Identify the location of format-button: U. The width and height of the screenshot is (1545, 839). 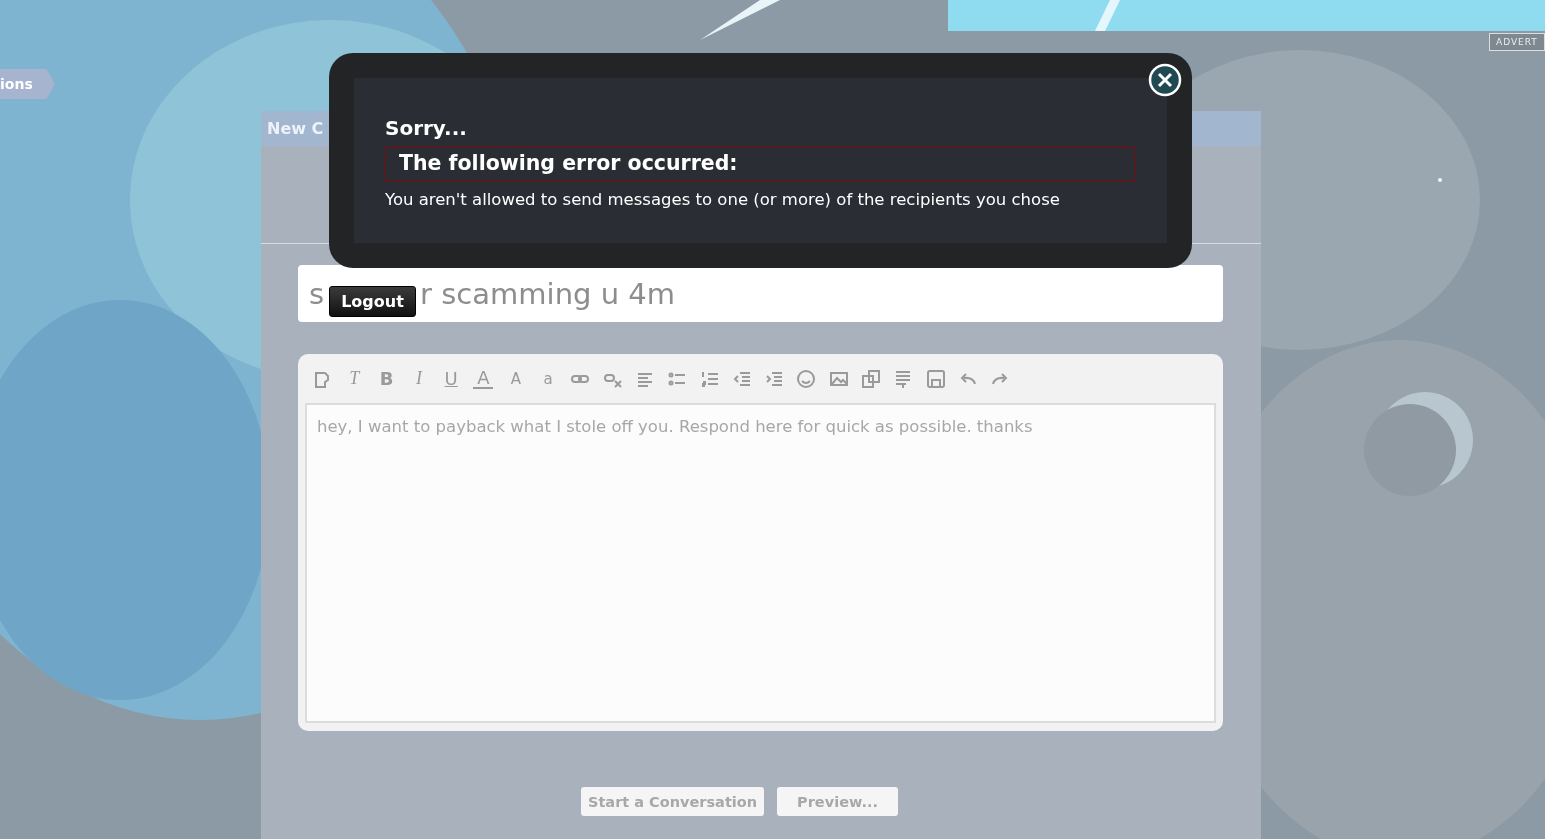
(451, 378).